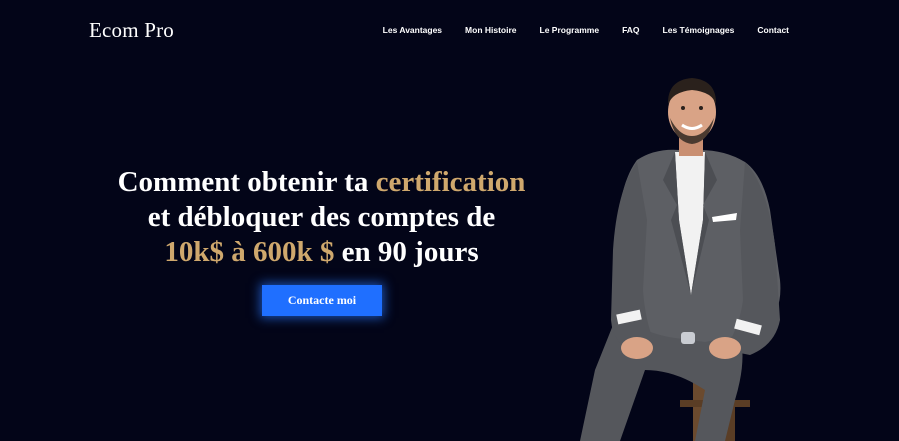  I want to click on nav-le-programme: Le Programme, so click(570, 30).